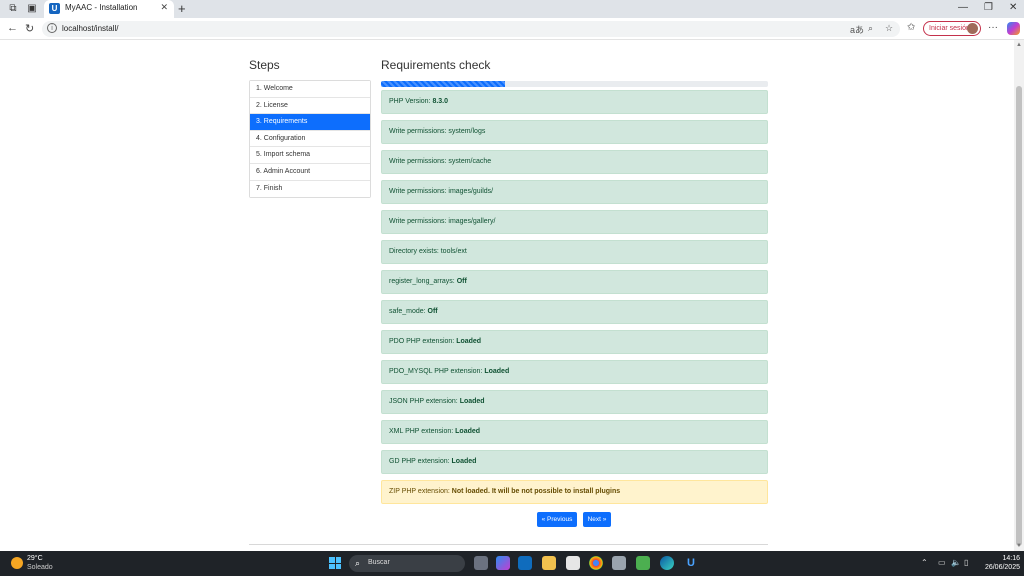 This screenshot has width=1024, height=576. What do you see at coordinates (471, 29) in the screenshot?
I see `url-input: i localhost/install/ aあ ⌕ ☆` at bounding box center [471, 29].